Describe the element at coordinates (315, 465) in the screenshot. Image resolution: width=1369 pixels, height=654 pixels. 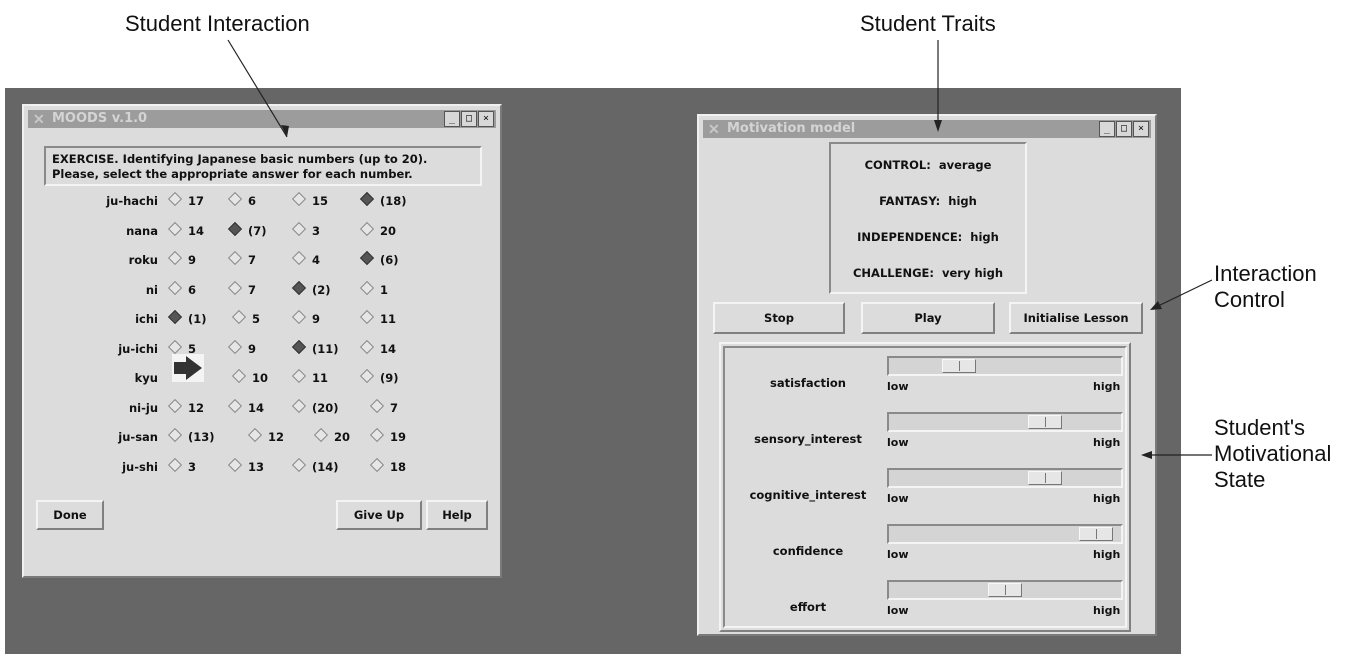
I see `answer-option: (14)` at that location.